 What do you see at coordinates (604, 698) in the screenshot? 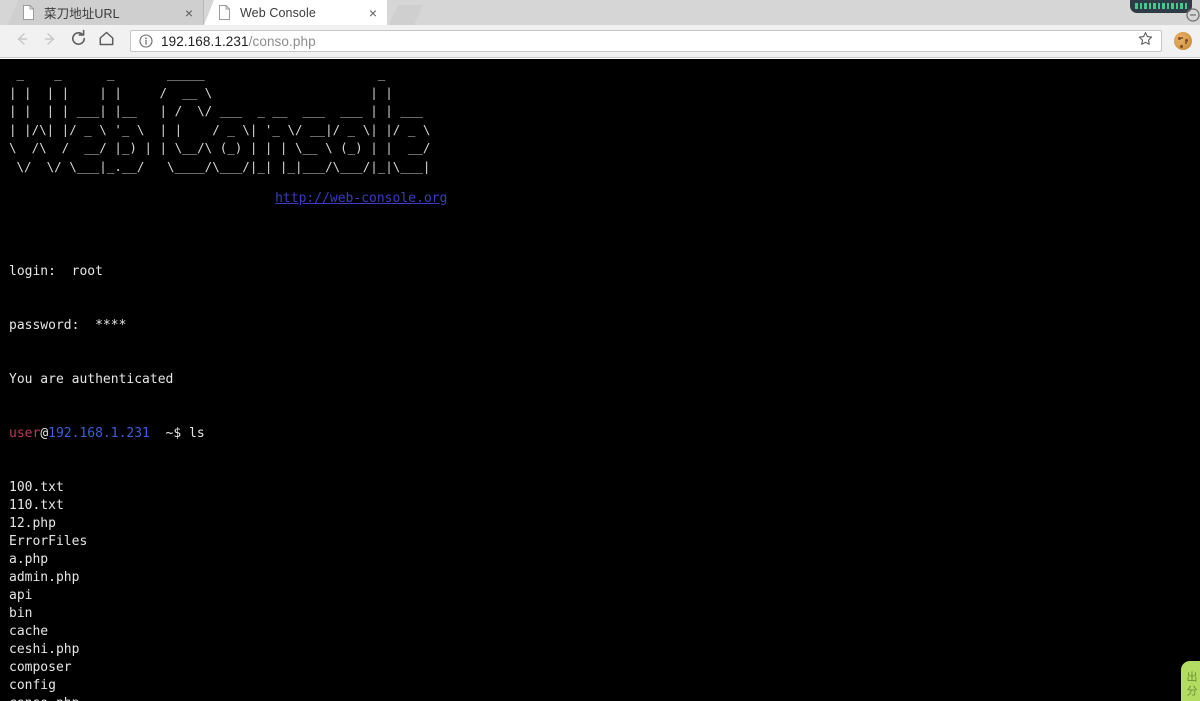
I see `file-list-item: conso.php` at bounding box center [604, 698].